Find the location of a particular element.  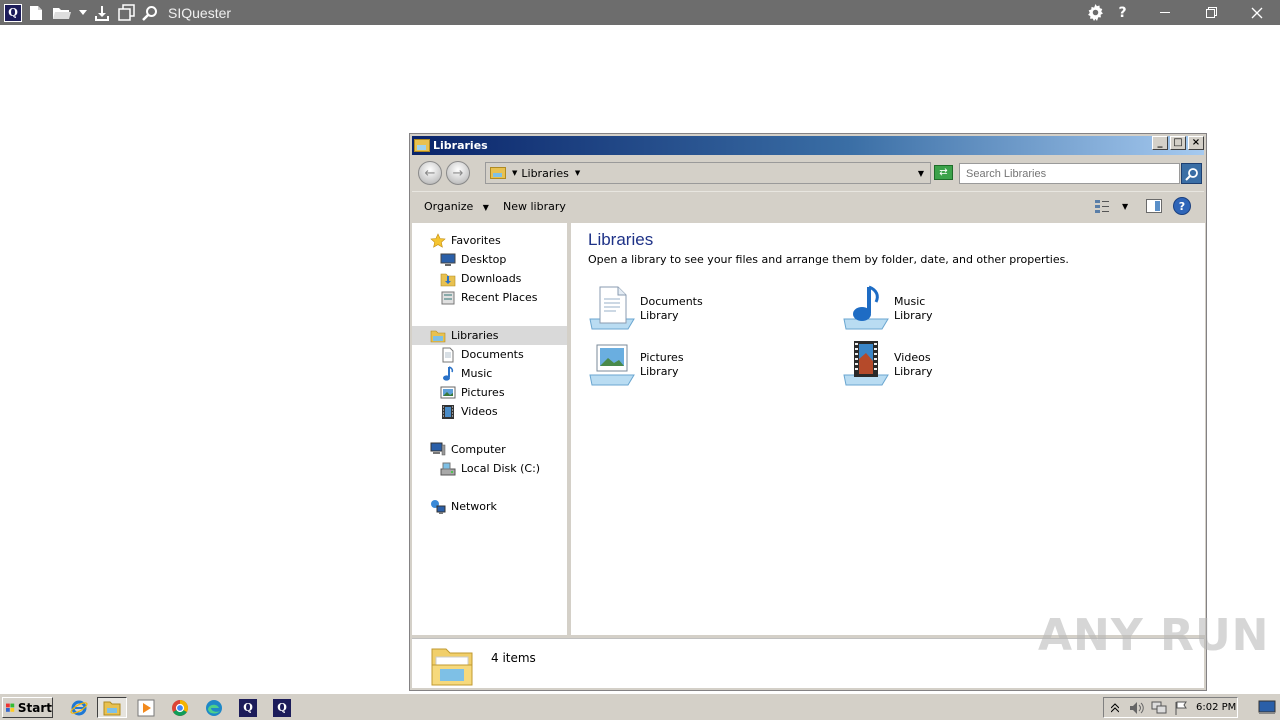

back-button: ← is located at coordinates (430, 173).